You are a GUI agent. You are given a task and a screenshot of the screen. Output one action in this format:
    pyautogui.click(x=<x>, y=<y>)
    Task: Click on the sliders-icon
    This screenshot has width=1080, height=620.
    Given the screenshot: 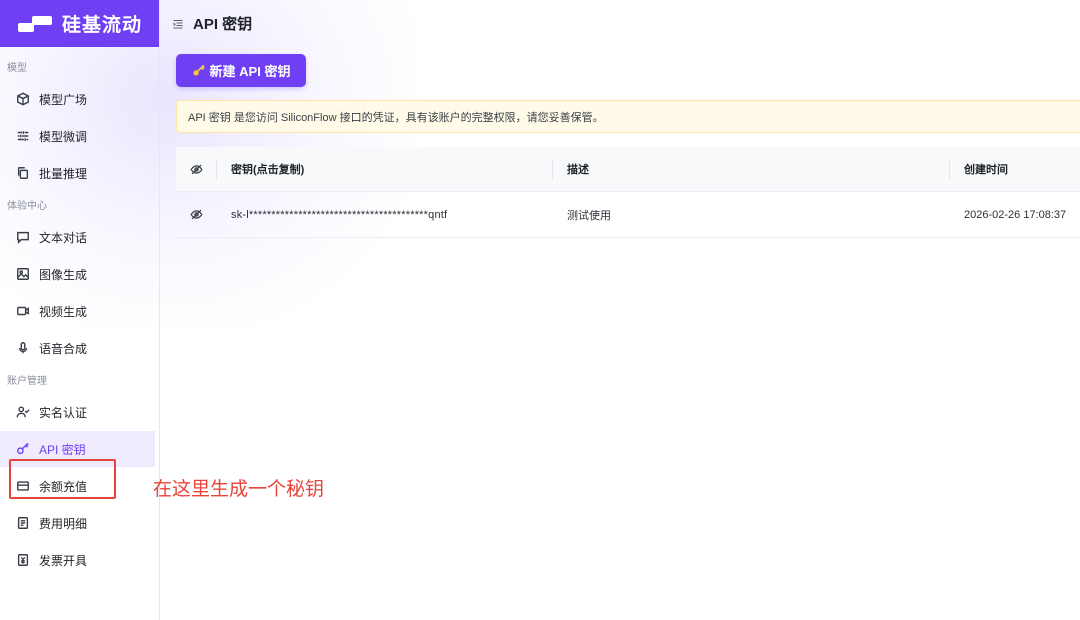 What is the action you would take?
    pyautogui.click(x=23, y=136)
    